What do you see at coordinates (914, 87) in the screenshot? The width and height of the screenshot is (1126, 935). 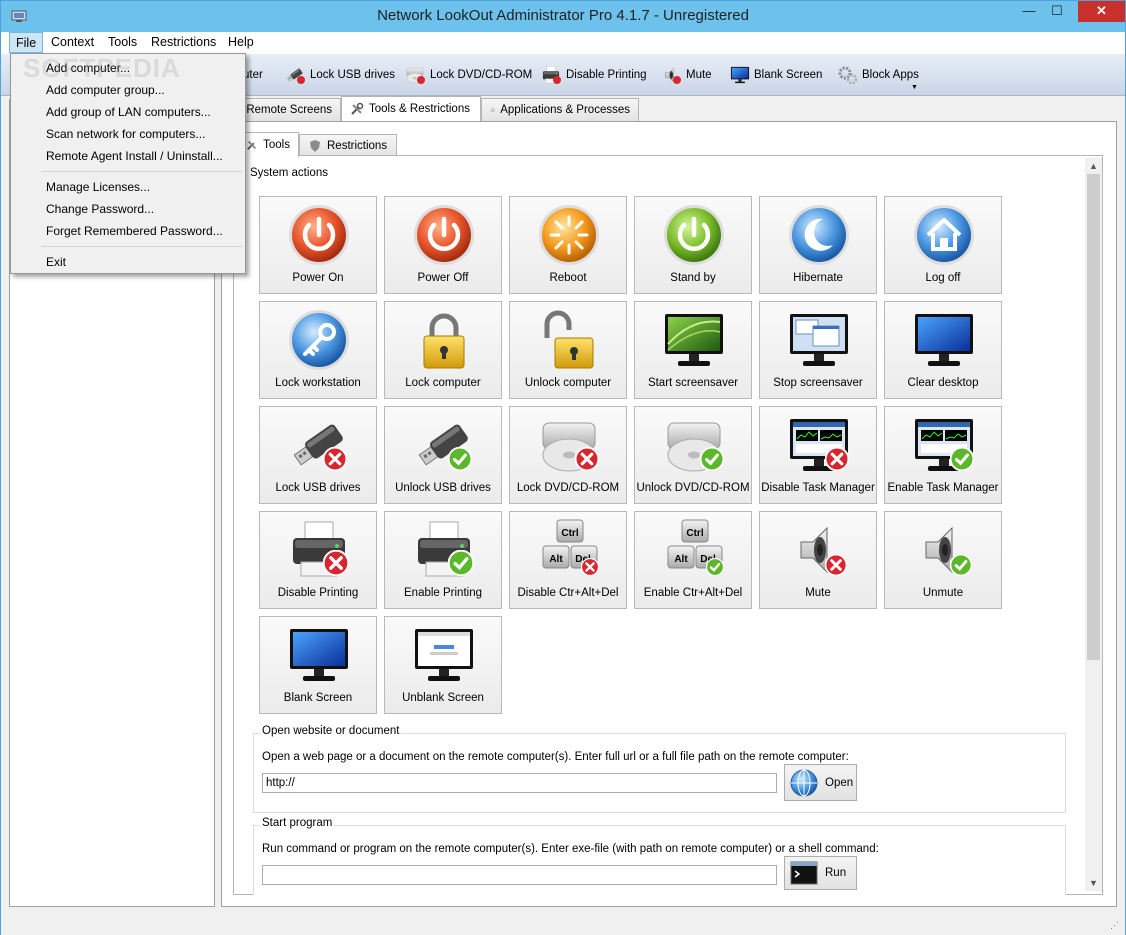 I see `toolbar-dropdown-arrow-icon: ▼` at bounding box center [914, 87].